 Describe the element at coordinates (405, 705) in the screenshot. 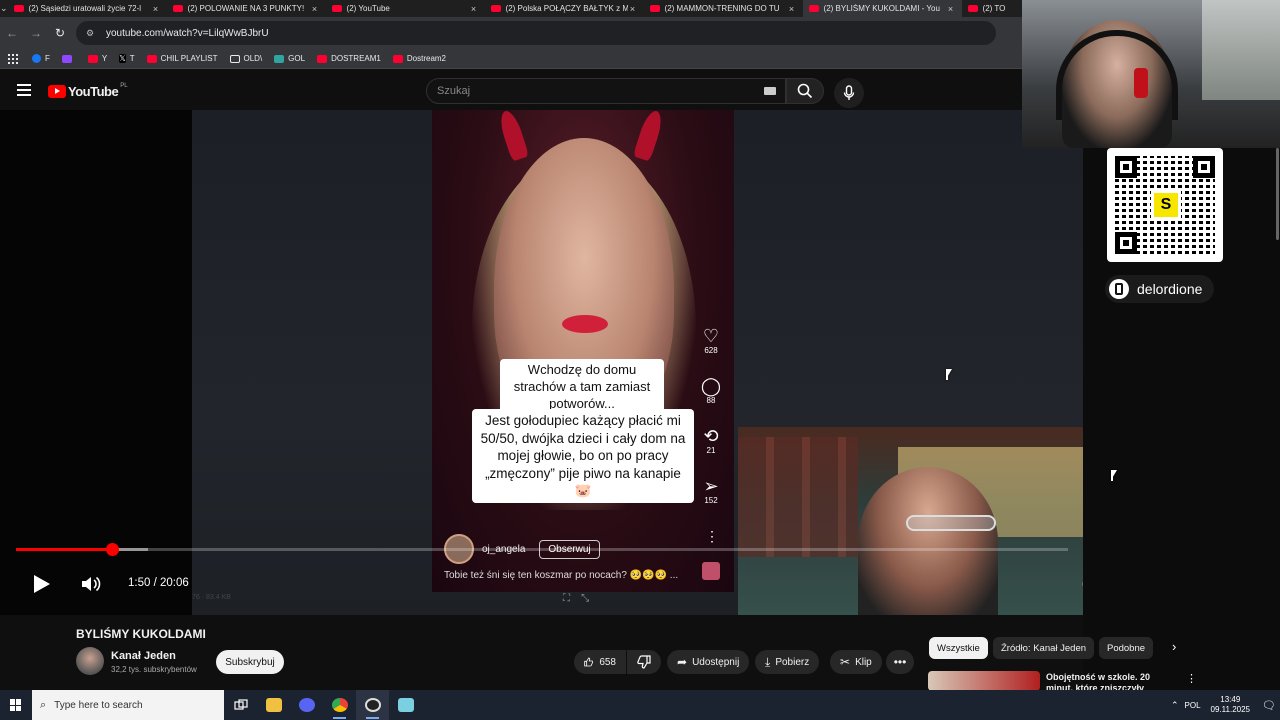

I see `taskbar-notepad` at that location.